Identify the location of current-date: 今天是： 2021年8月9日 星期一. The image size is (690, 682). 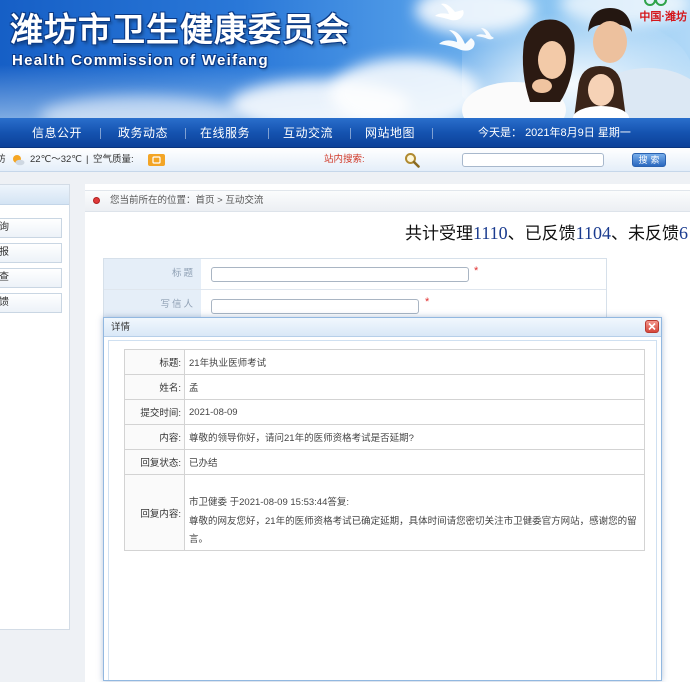
(554, 133).